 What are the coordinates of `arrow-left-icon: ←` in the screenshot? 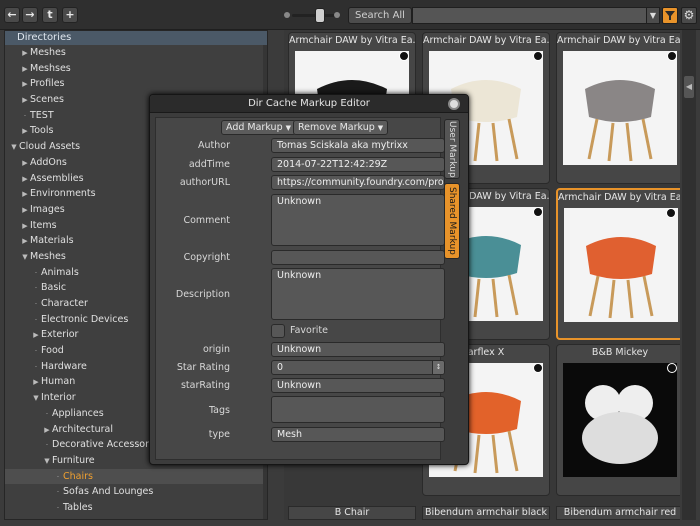 It's located at (12, 14).